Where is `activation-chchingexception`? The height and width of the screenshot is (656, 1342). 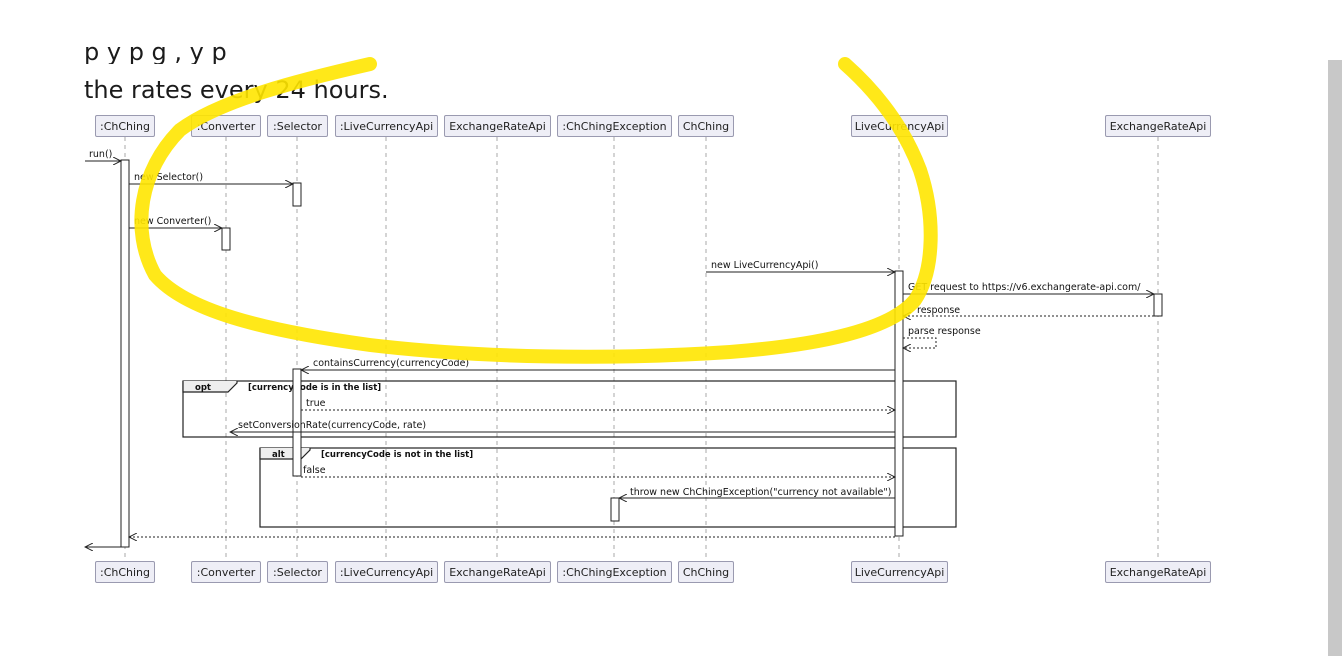
activation-chchingexception is located at coordinates (615, 509).